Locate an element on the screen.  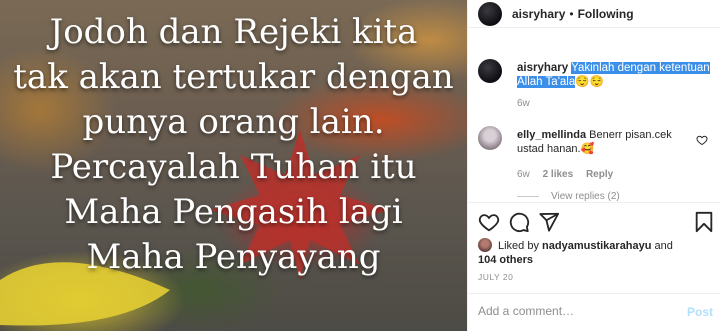
caption-text-selected: Yakinlah dengan ketentuan is located at coordinates (640, 68).